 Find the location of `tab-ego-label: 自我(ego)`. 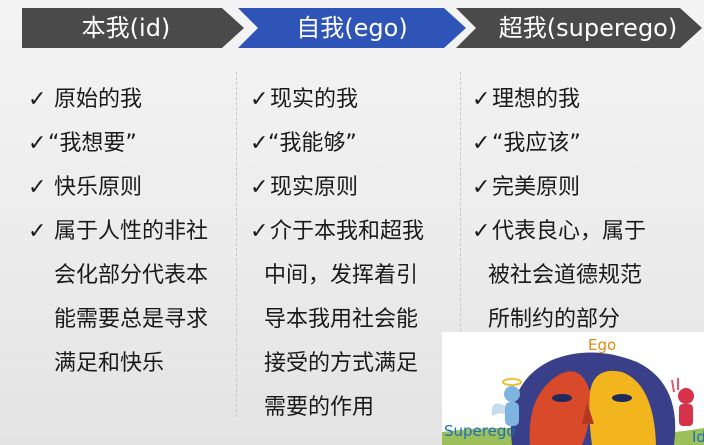

tab-ego-label: 自我(ego) is located at coordinates (352, 28).